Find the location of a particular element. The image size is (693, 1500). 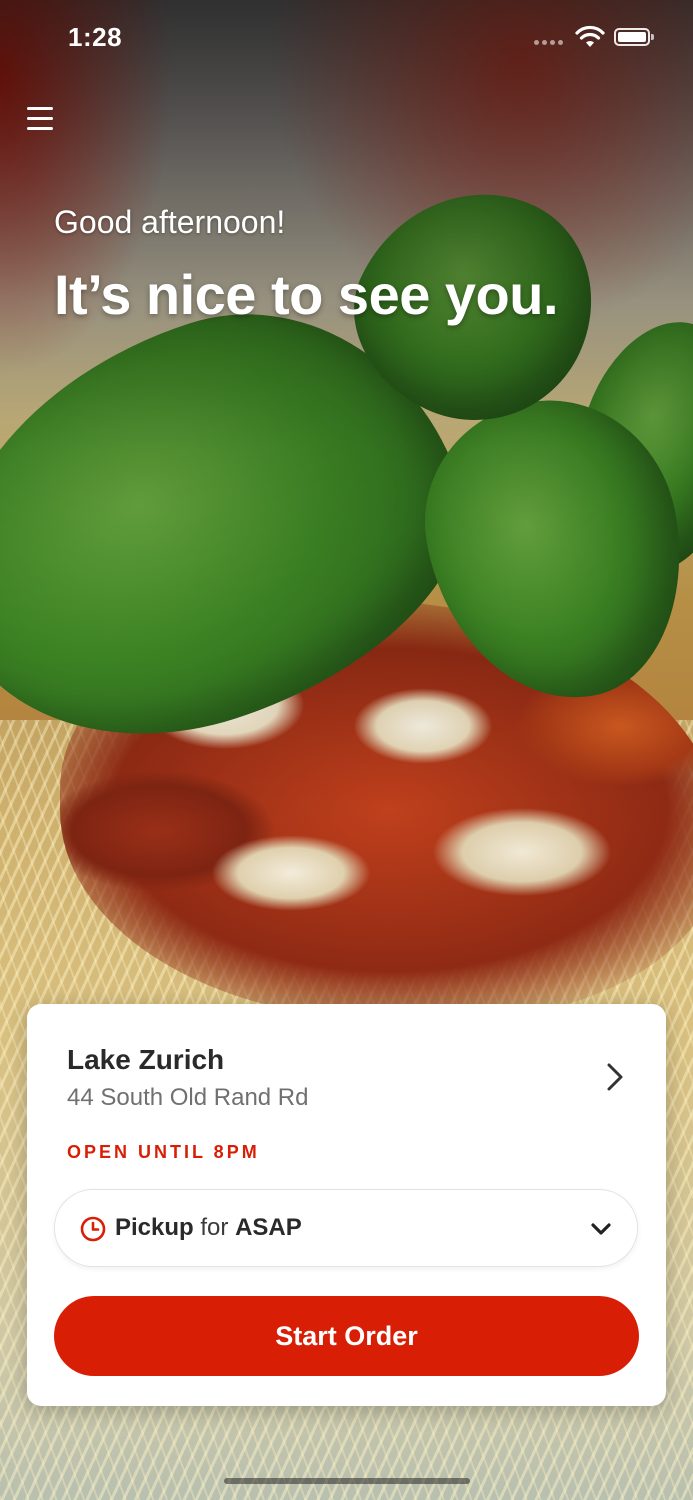

order-mode-label: Pickup is located at coordinates (154, 1227).